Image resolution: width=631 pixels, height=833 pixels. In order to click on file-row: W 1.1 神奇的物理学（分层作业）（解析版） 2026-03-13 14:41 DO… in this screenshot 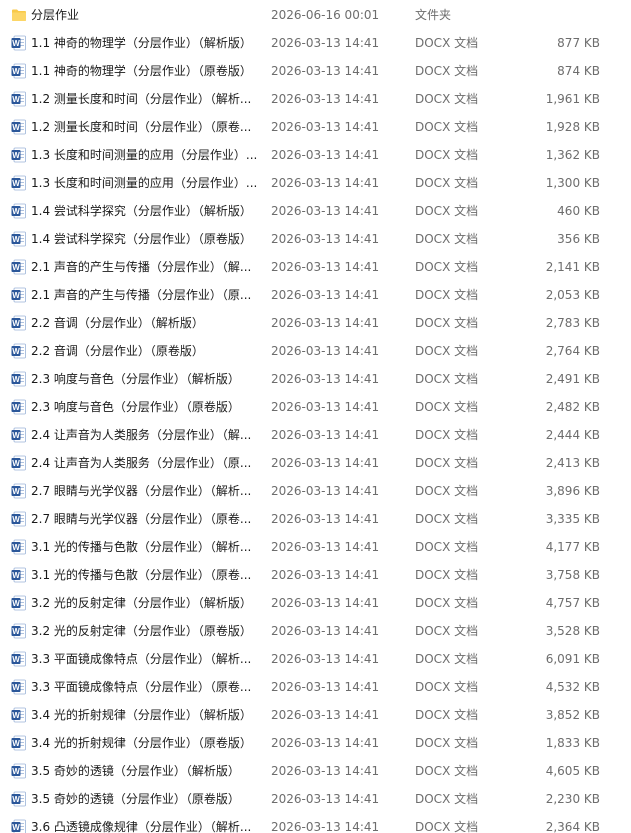, I will do `click(315, 43)`.